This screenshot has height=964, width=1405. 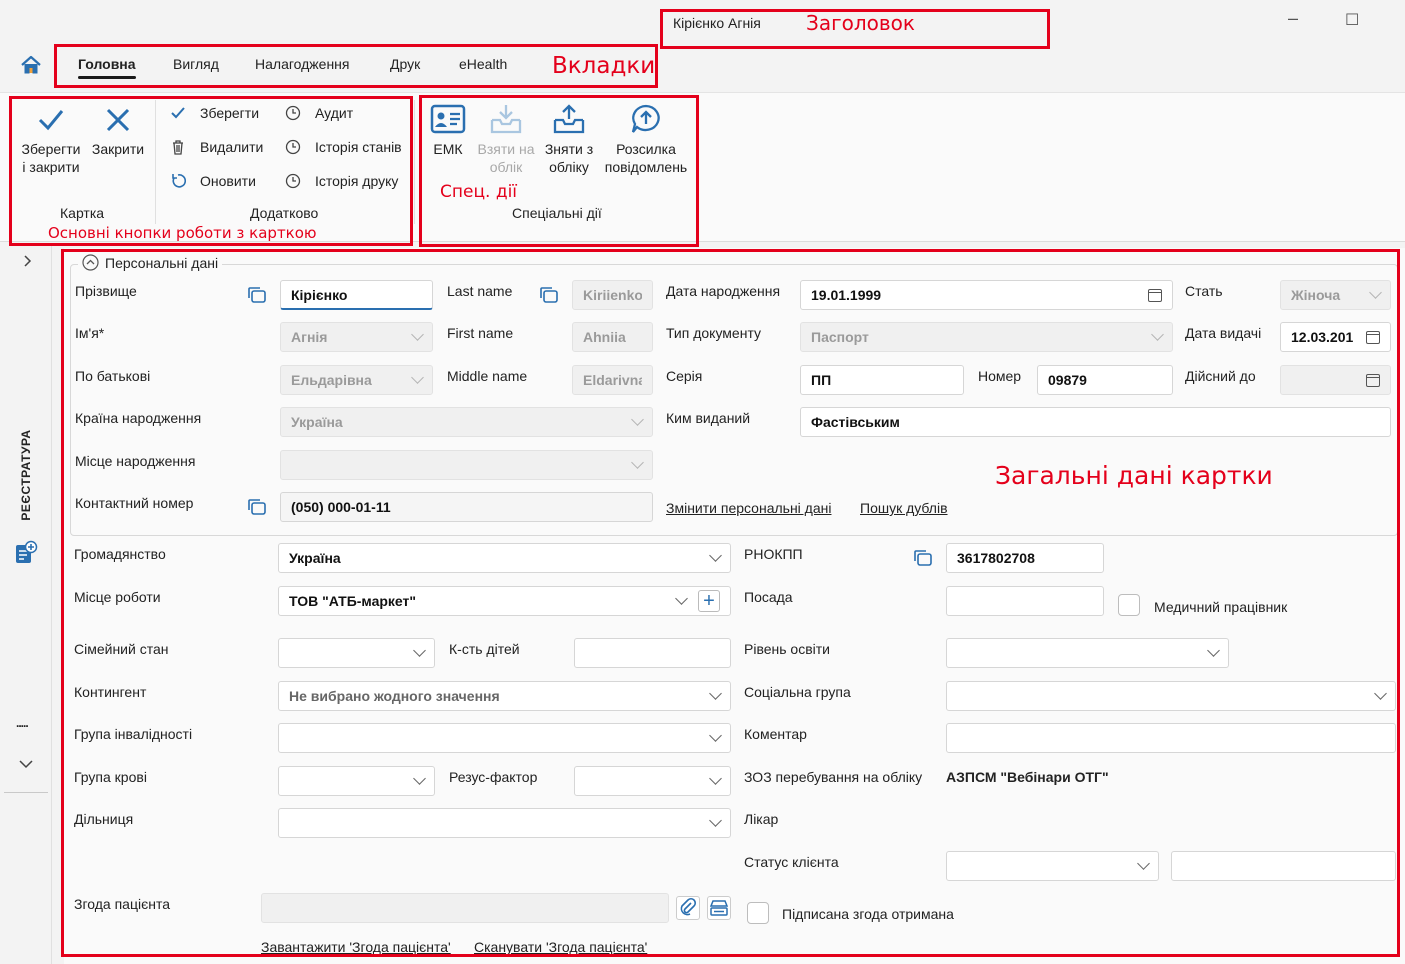 What do you see at coordinates (719, 908) in the screenshot?
I see `scan-button` at bounding box center [719, 908].